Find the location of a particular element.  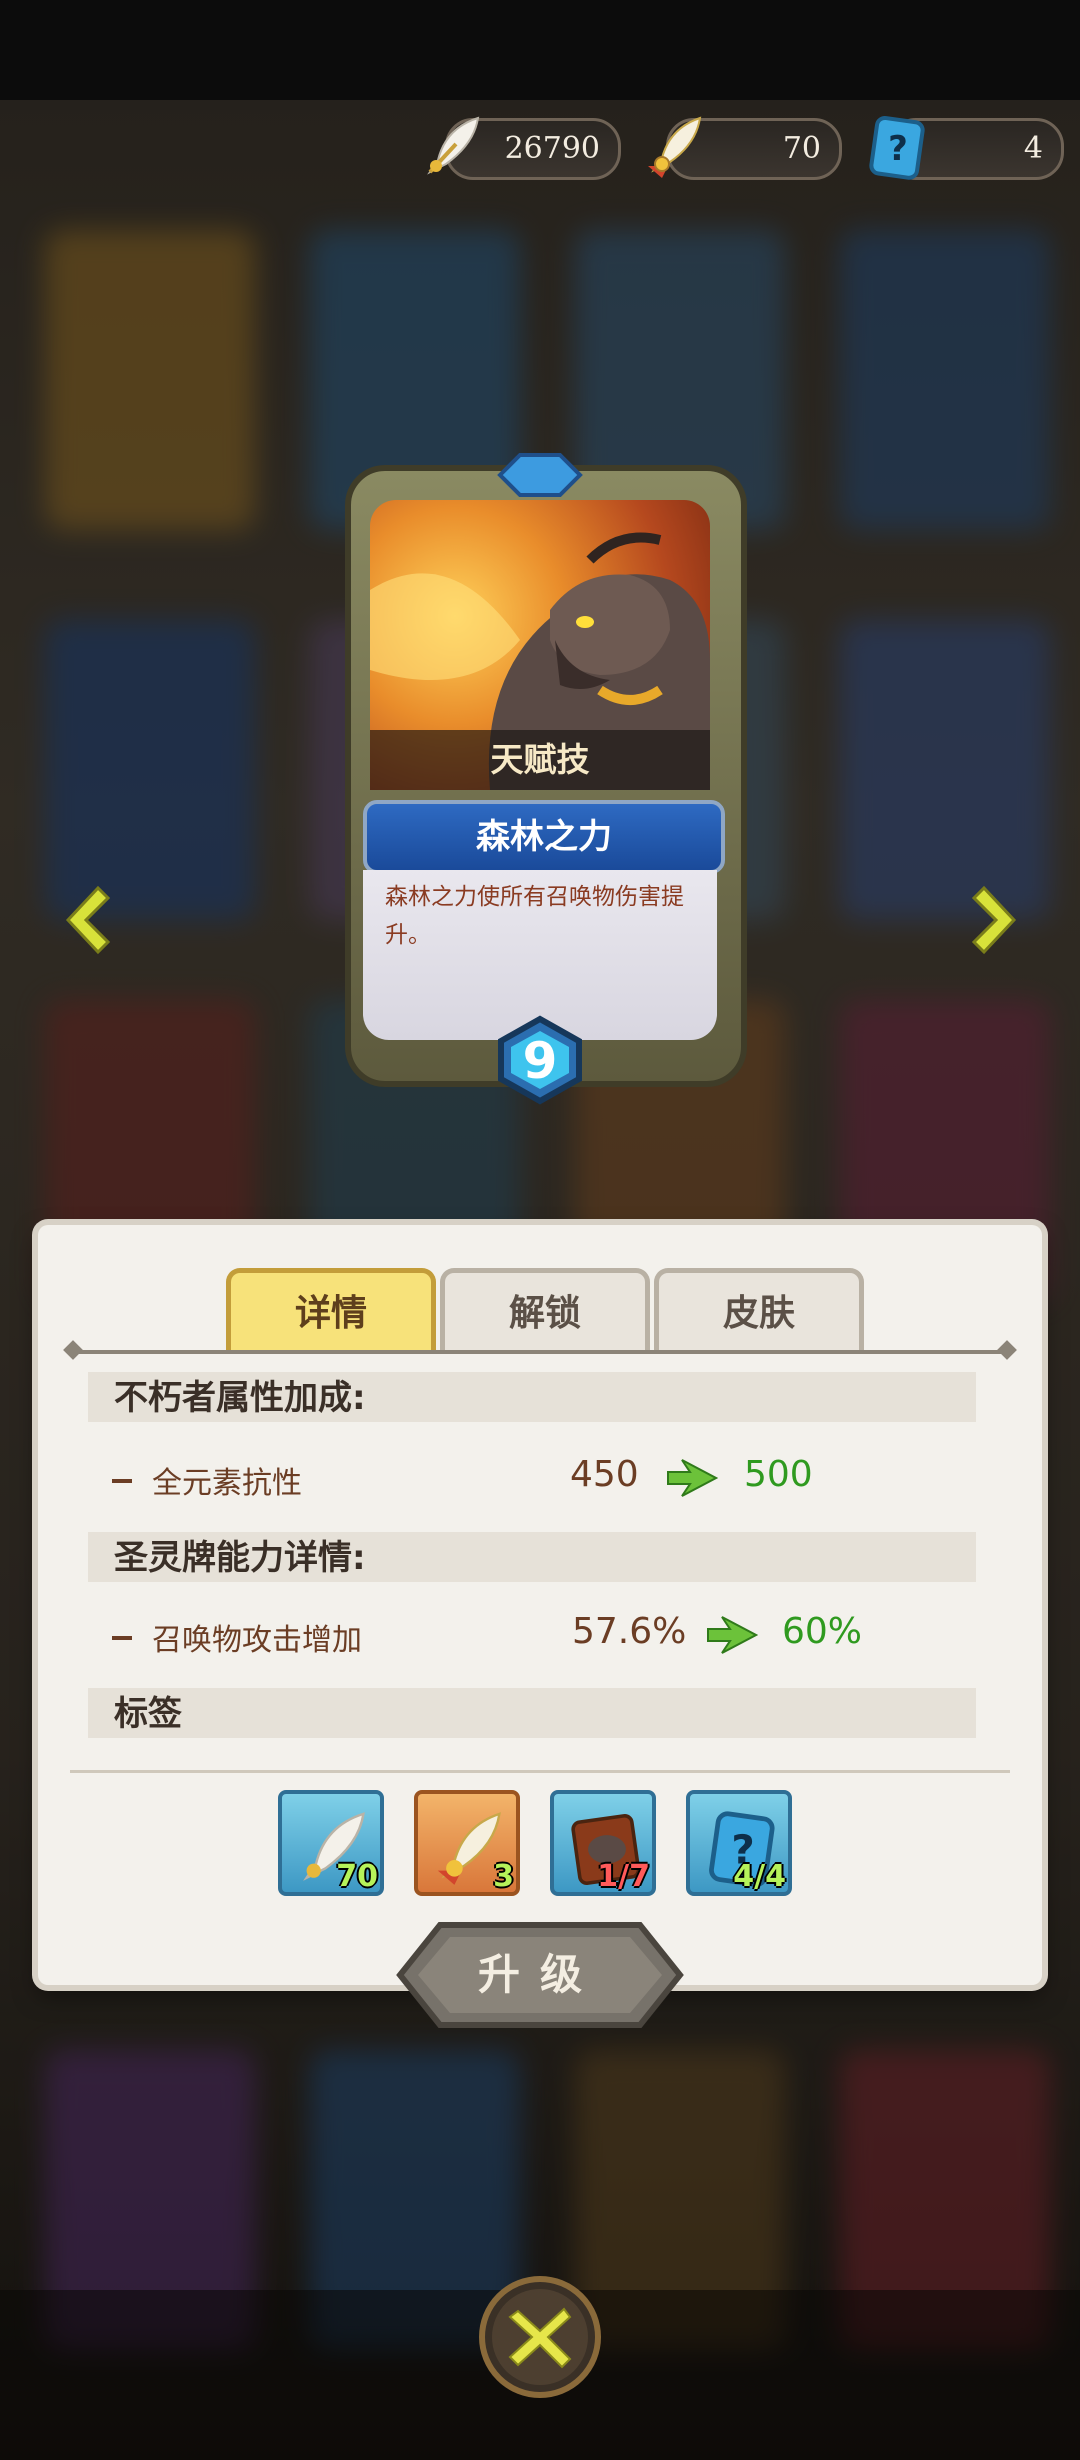

section-card-ability: 圣灵牌能力详情: is located at coordinates (532, 1557).